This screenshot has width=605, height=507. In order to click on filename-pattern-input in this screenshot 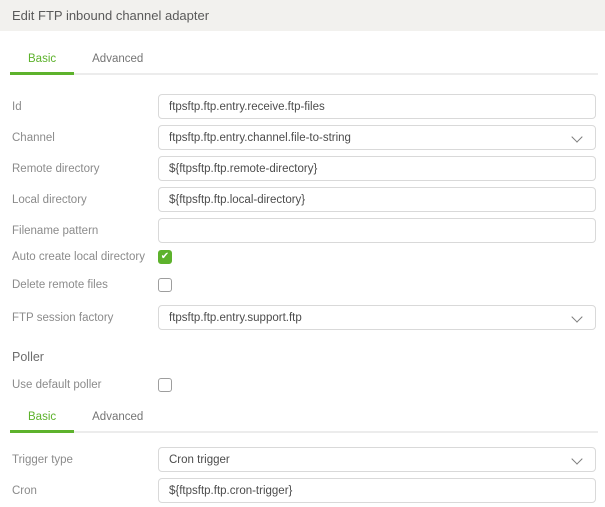, I will do `click(377, 230)`.